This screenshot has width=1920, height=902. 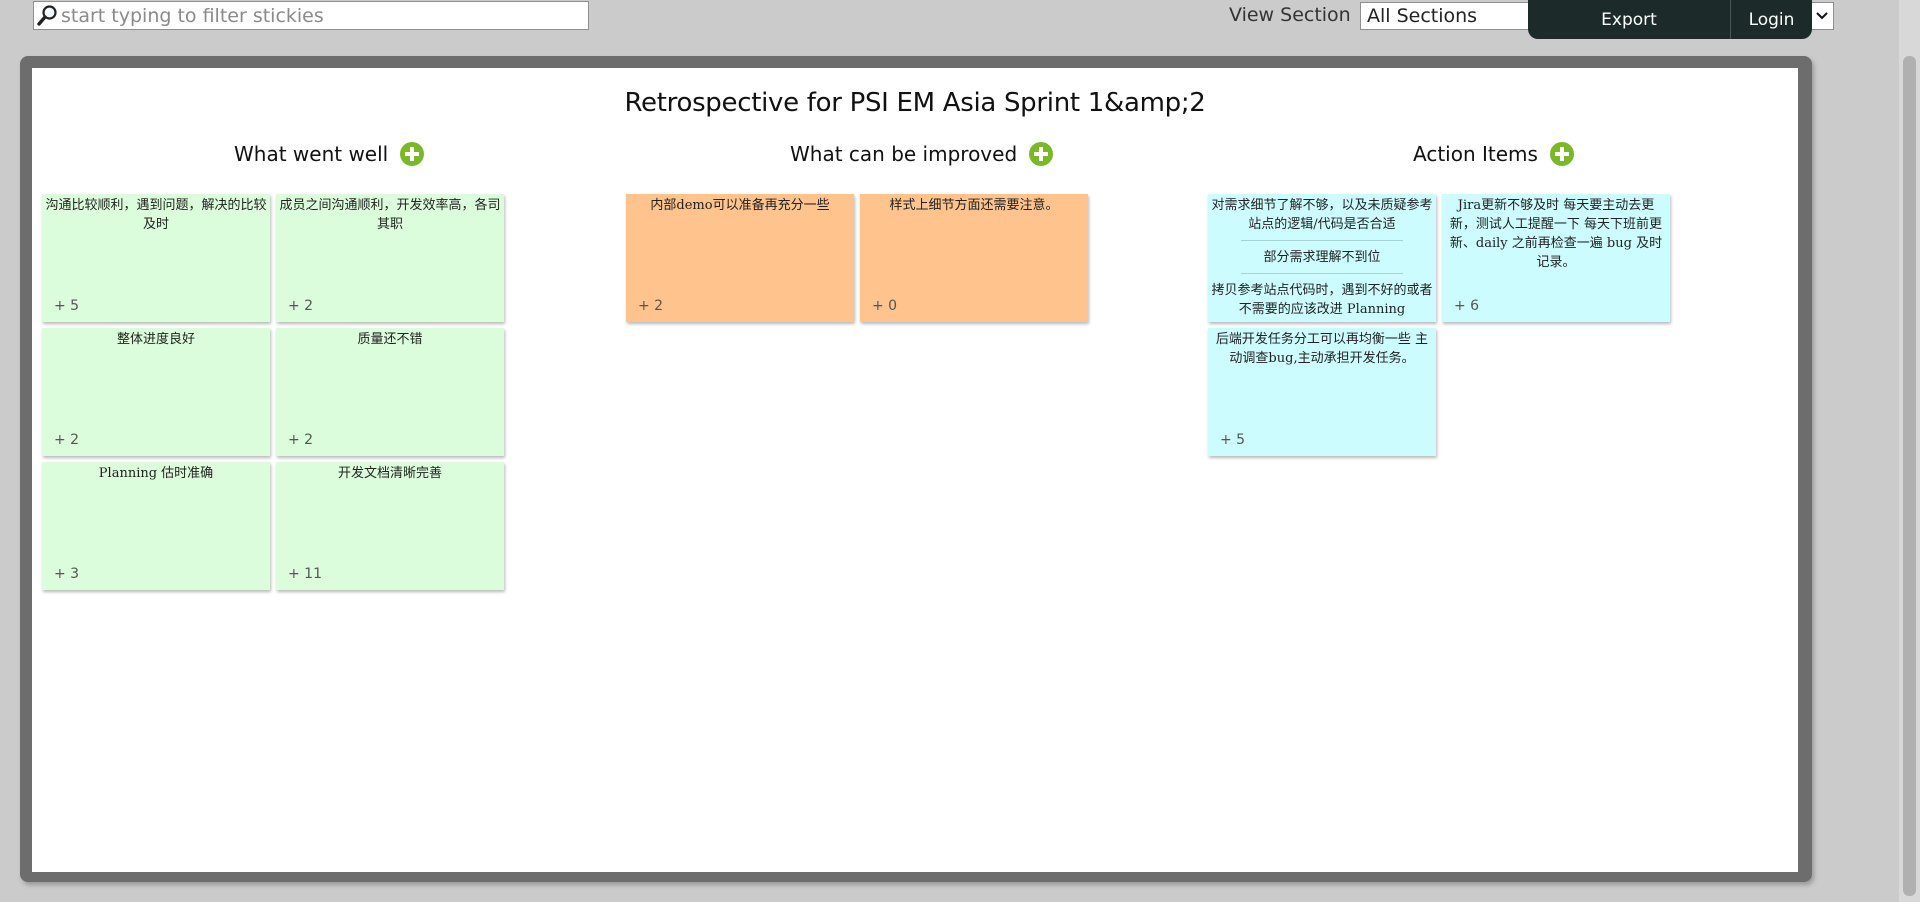 I want to click on sticky-text: 样式上细节方面还需要注意。, so click(x=974, y=205).